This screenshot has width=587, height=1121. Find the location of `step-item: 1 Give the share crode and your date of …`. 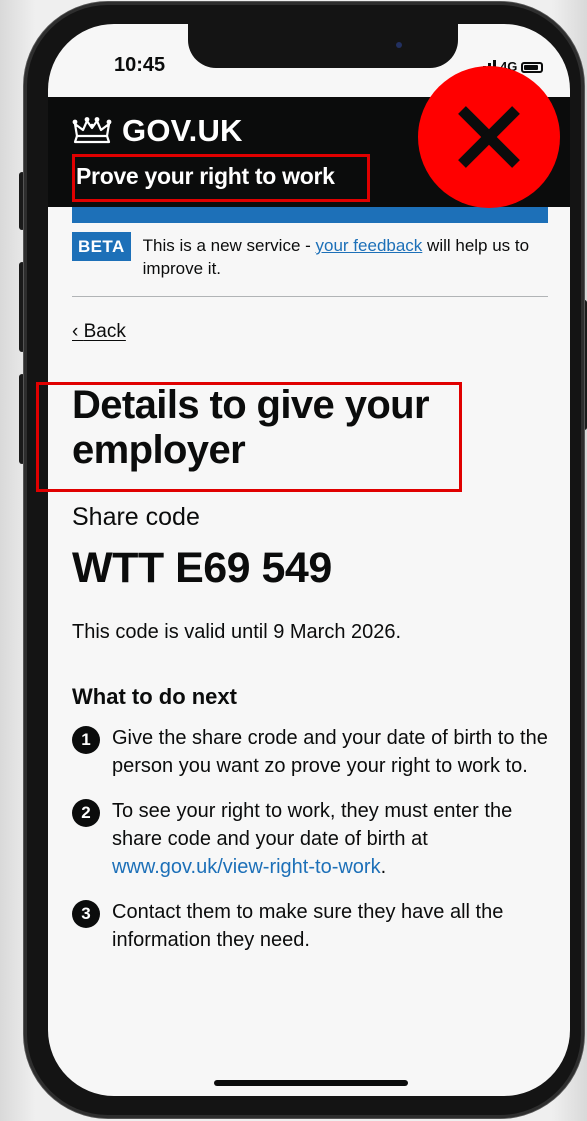

step-item: 1 Give the share crode and your date of … is located at coordinates (310, 752).